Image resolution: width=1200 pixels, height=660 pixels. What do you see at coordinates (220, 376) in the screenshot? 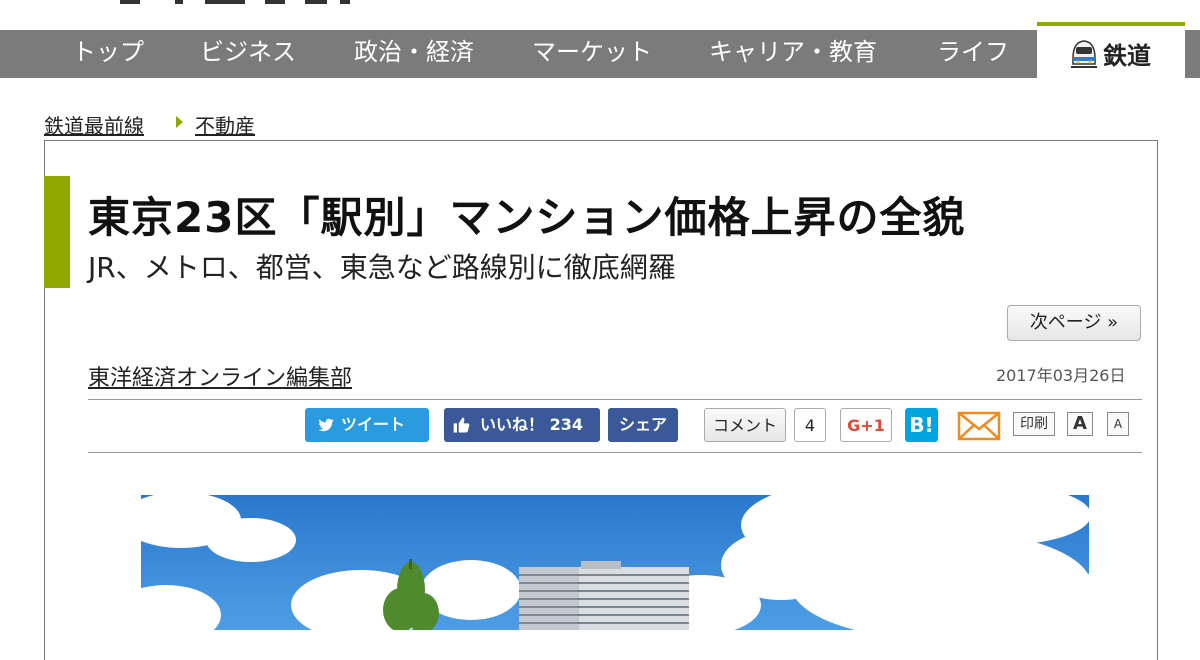
I see `article-author: 東洋経済オンライン編集部` at bounding box center [220, 376].